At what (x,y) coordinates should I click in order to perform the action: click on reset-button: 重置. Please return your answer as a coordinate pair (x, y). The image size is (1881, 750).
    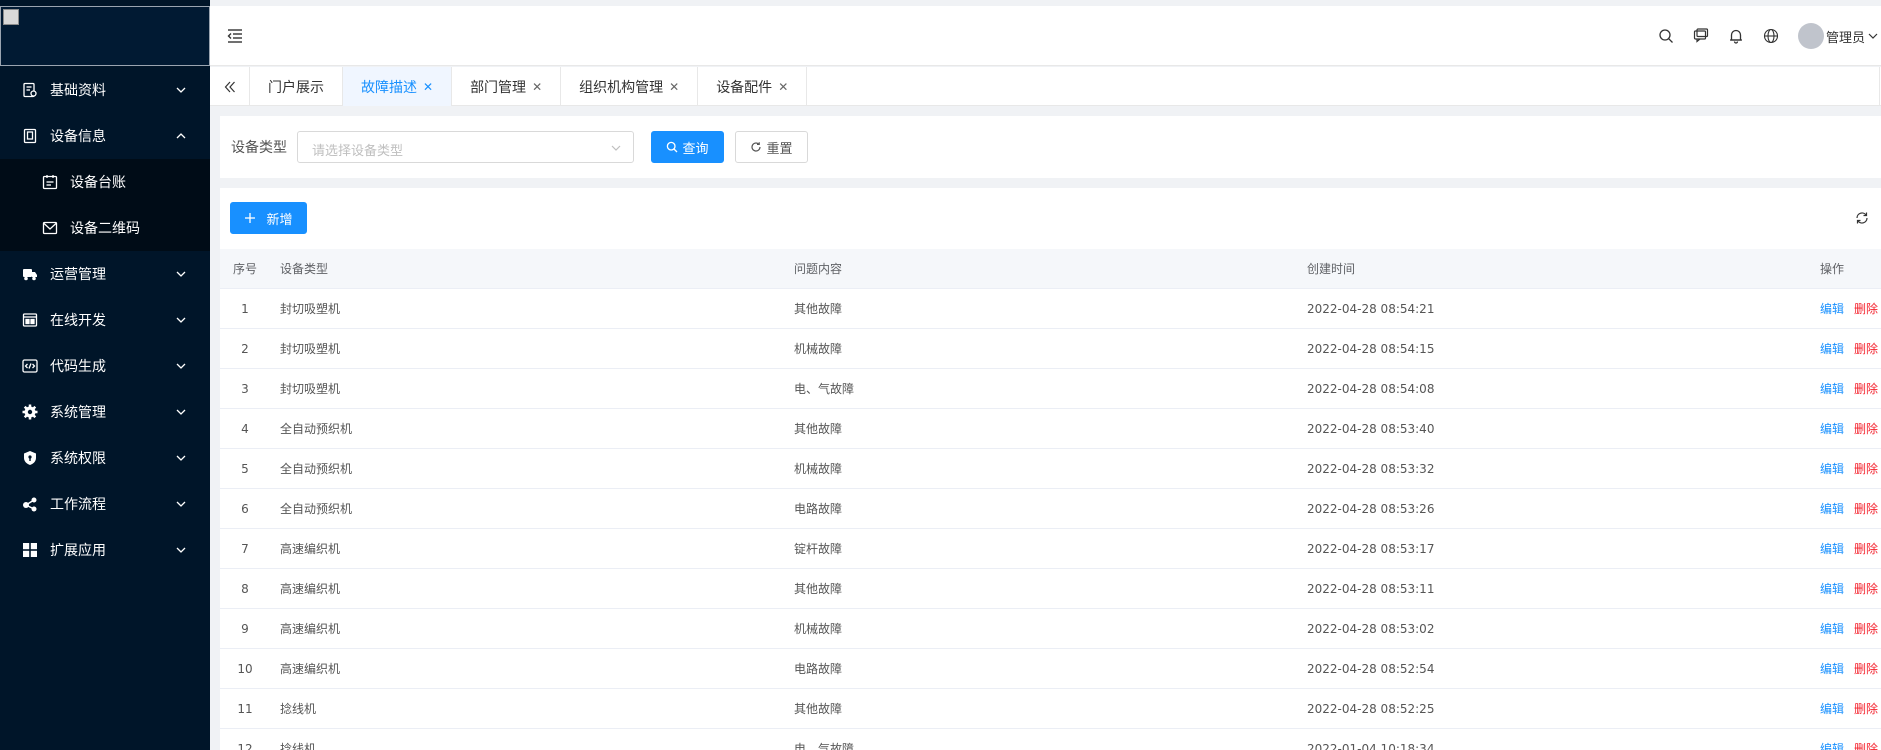
    Looking at the image, I should click on (771, 147).